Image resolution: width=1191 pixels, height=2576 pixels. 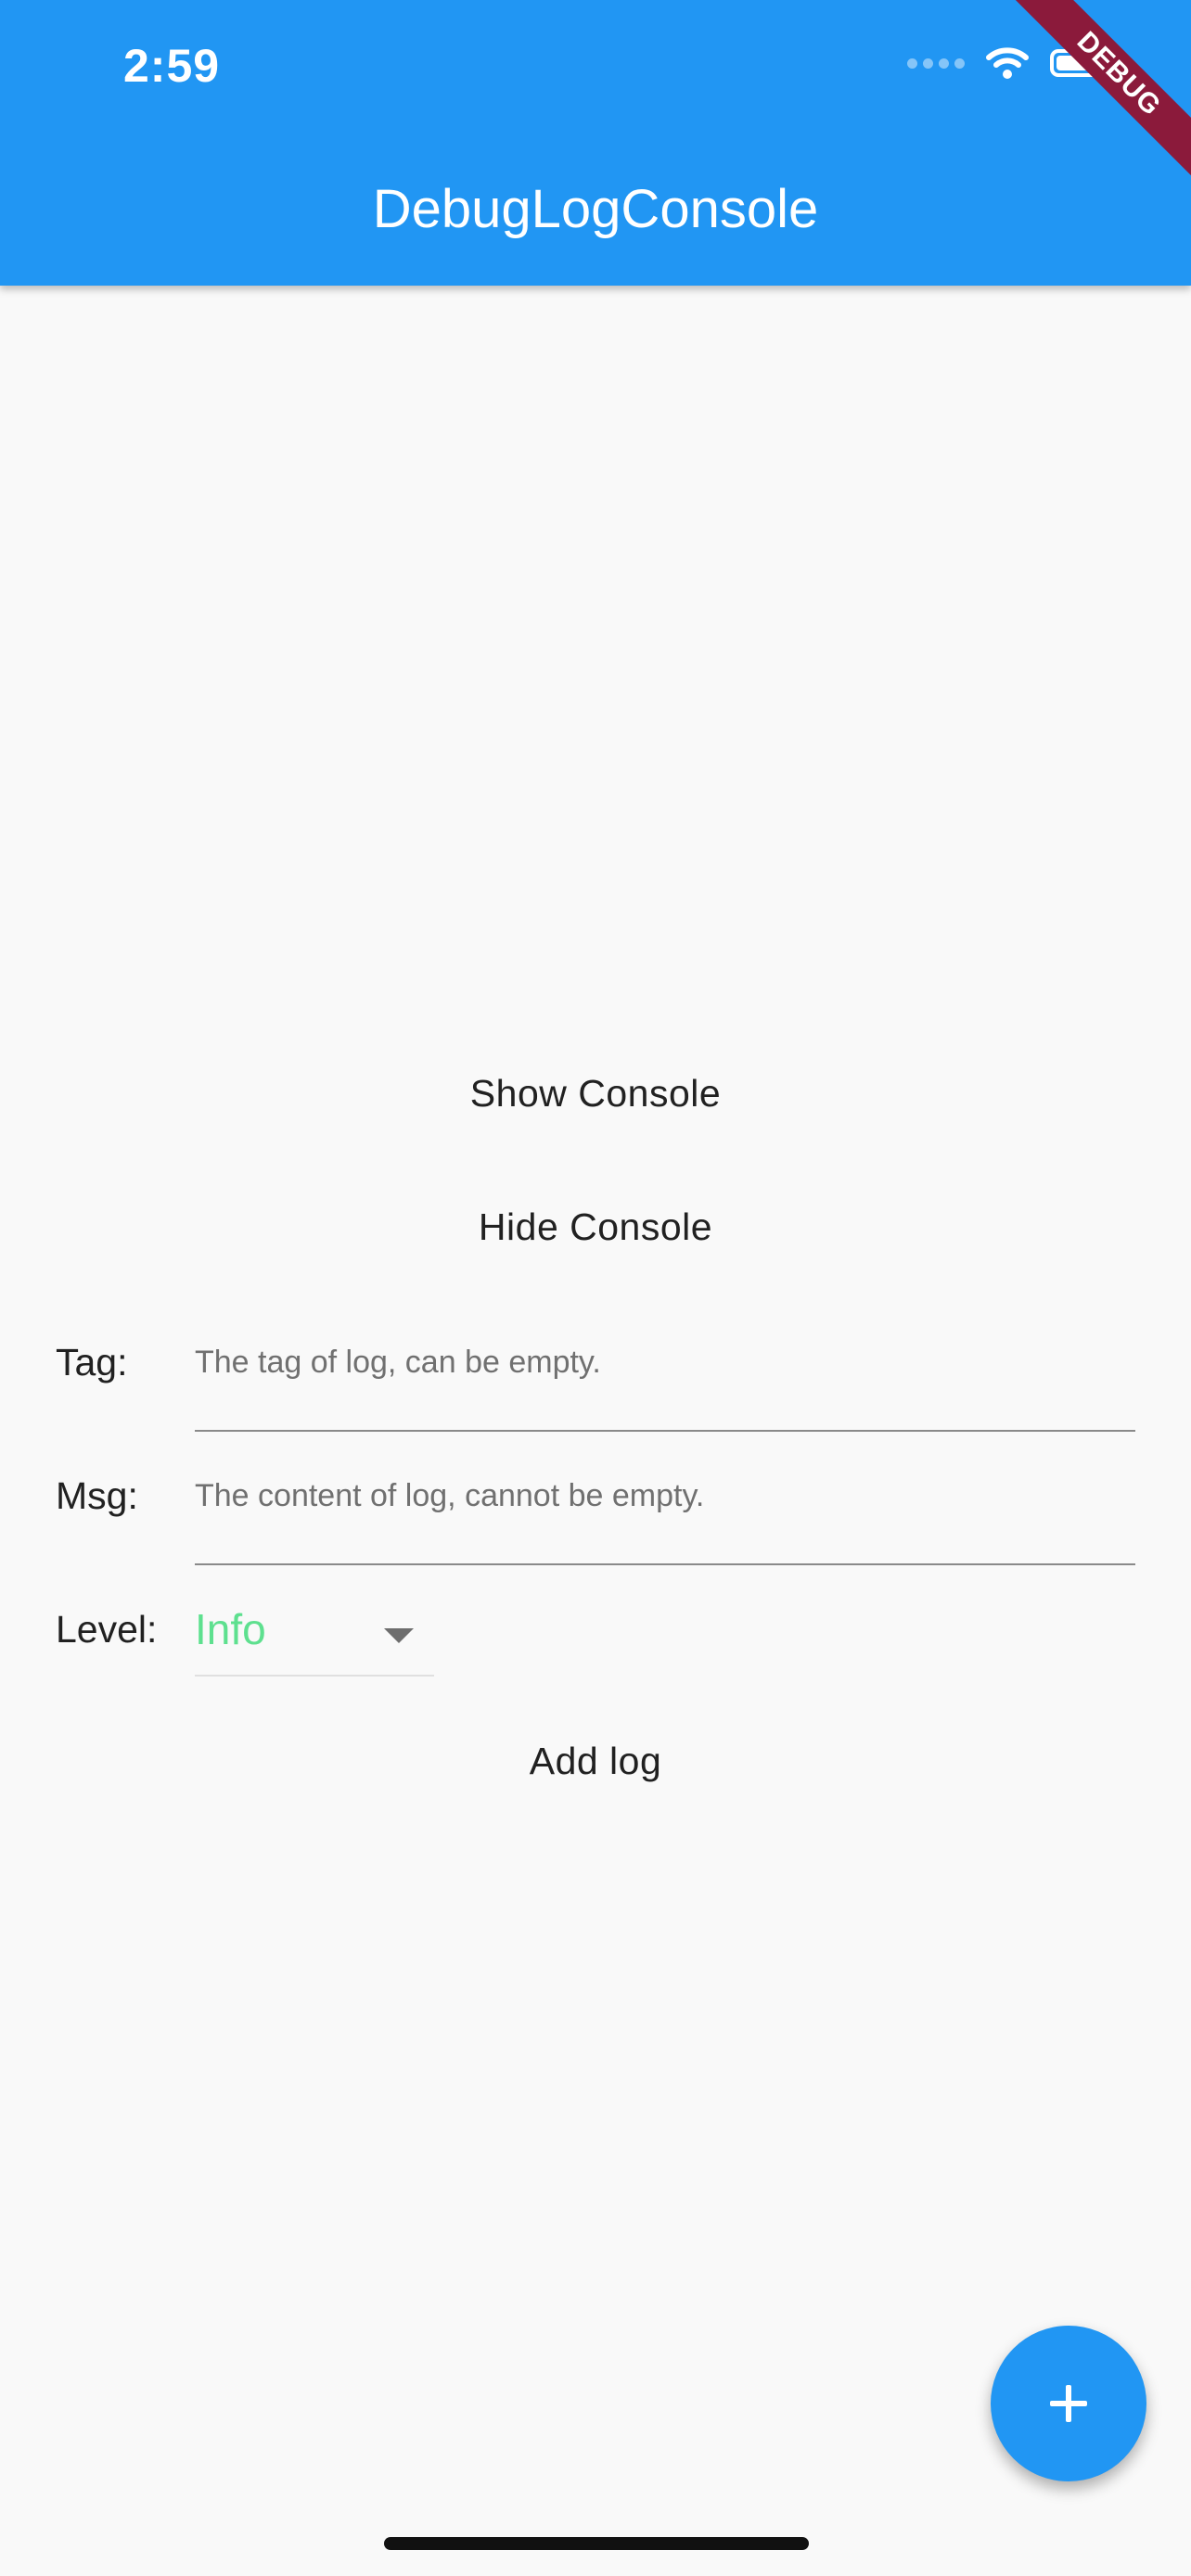 I want to click on hide-console-button: Hide Console, so click(x=595, y=1227).